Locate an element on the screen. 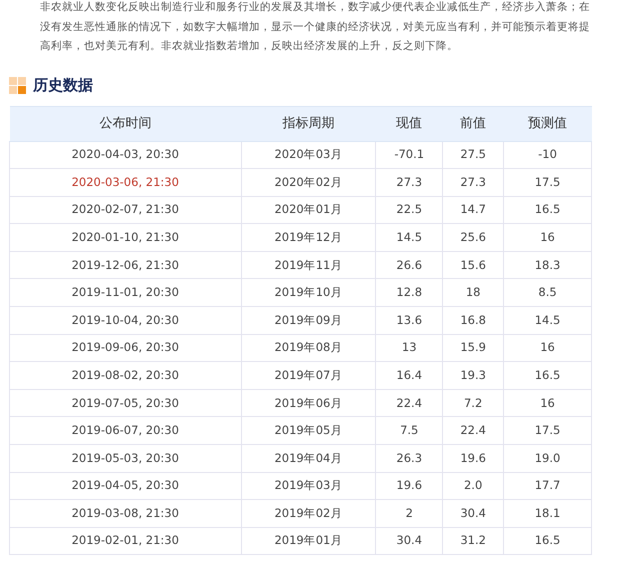  table-cell: 26.3 is located at coordinates (409, 458).